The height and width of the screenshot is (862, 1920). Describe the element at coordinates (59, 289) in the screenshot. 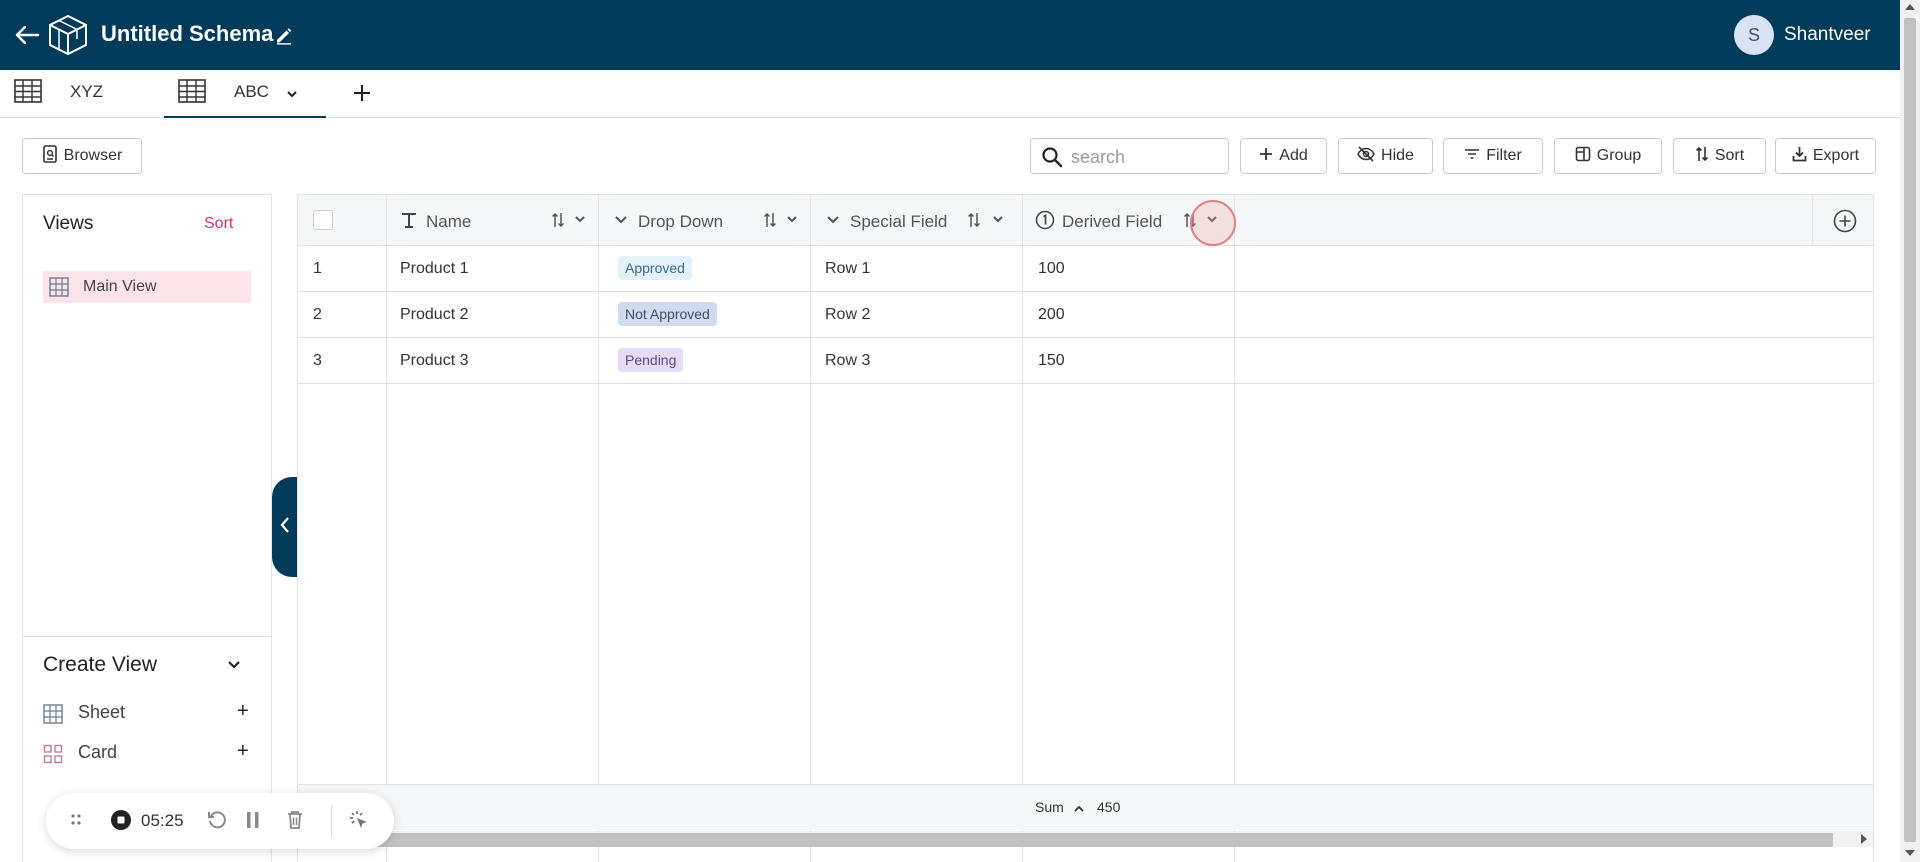

I see `grid-icon` at that location.